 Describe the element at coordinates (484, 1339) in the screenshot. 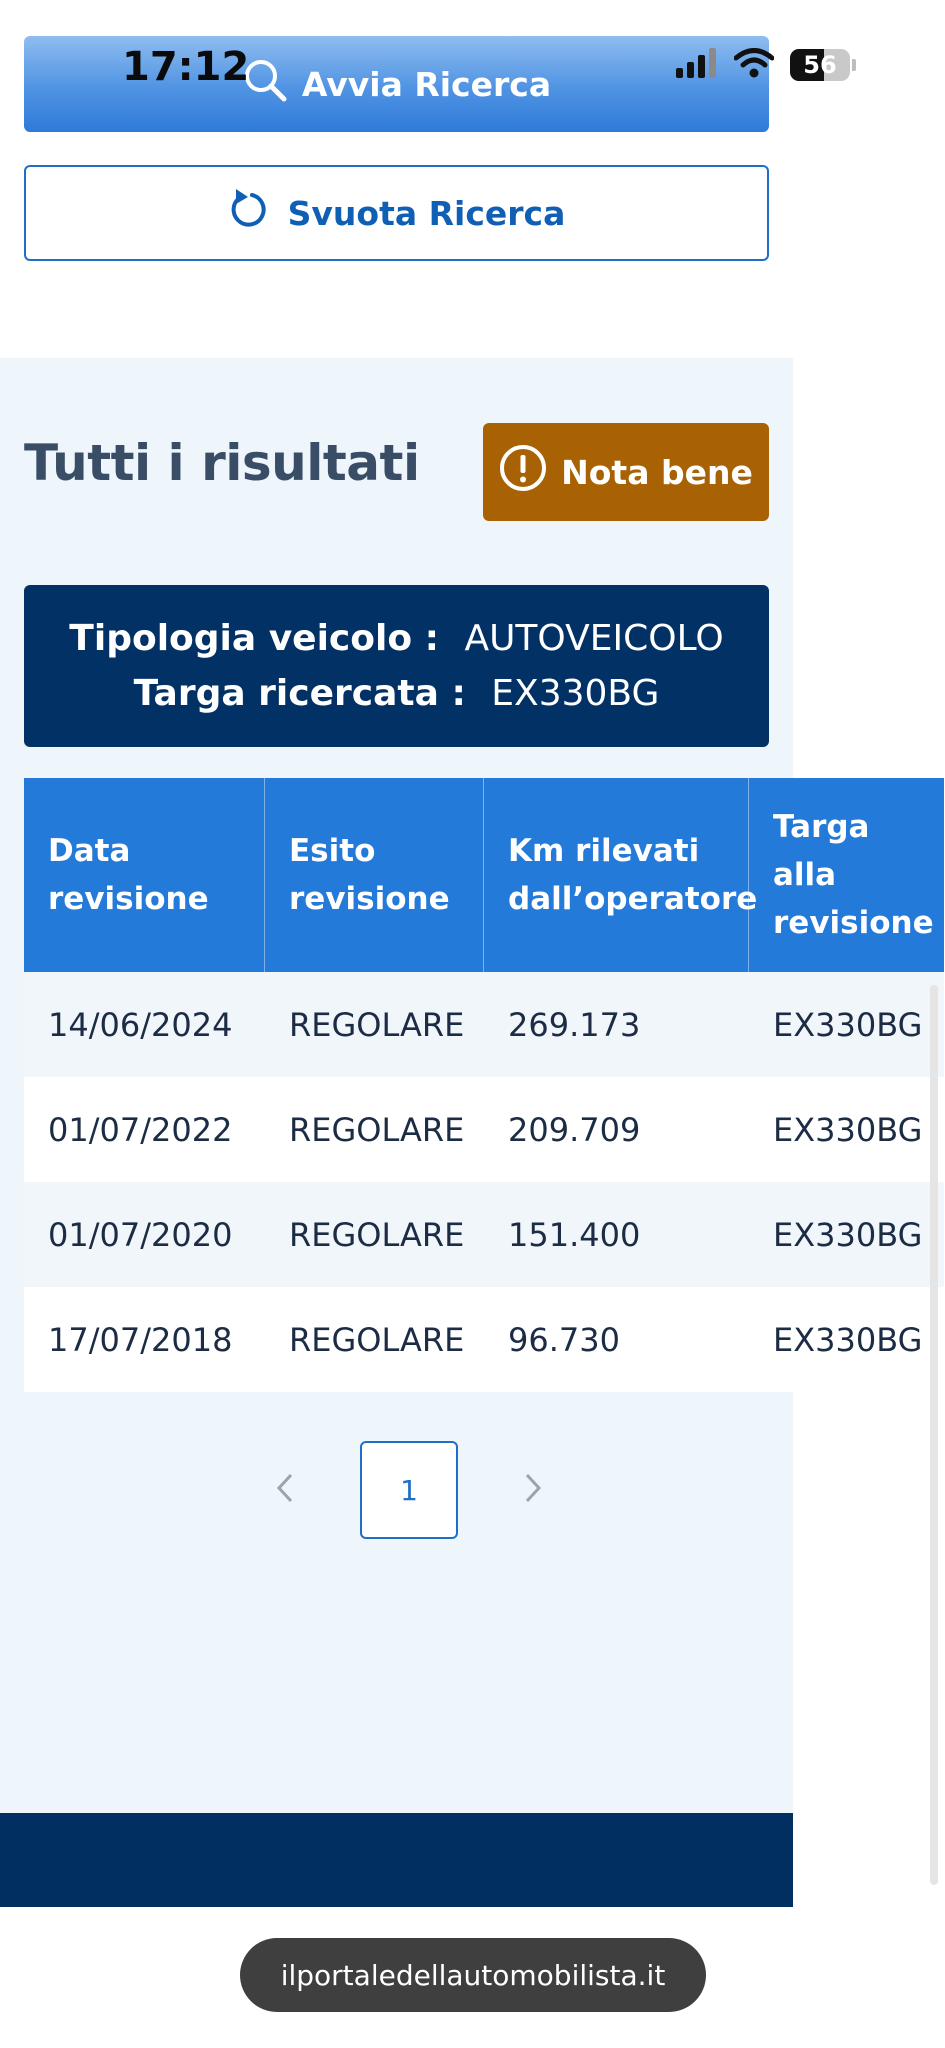

I see `table-row: 17/07/2018 REGOLARE 96.730 EX330BG` at that location.